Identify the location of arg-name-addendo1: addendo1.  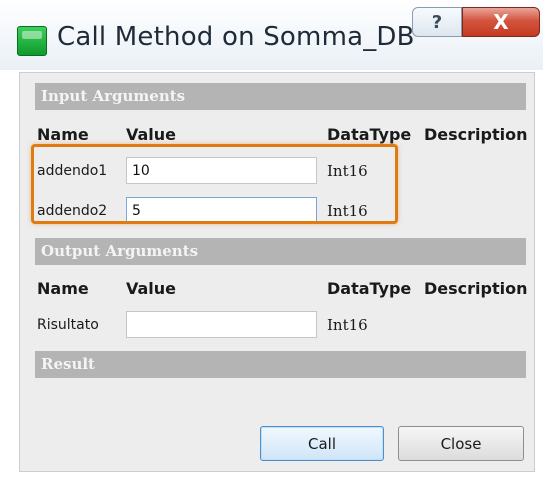
(72, 171).